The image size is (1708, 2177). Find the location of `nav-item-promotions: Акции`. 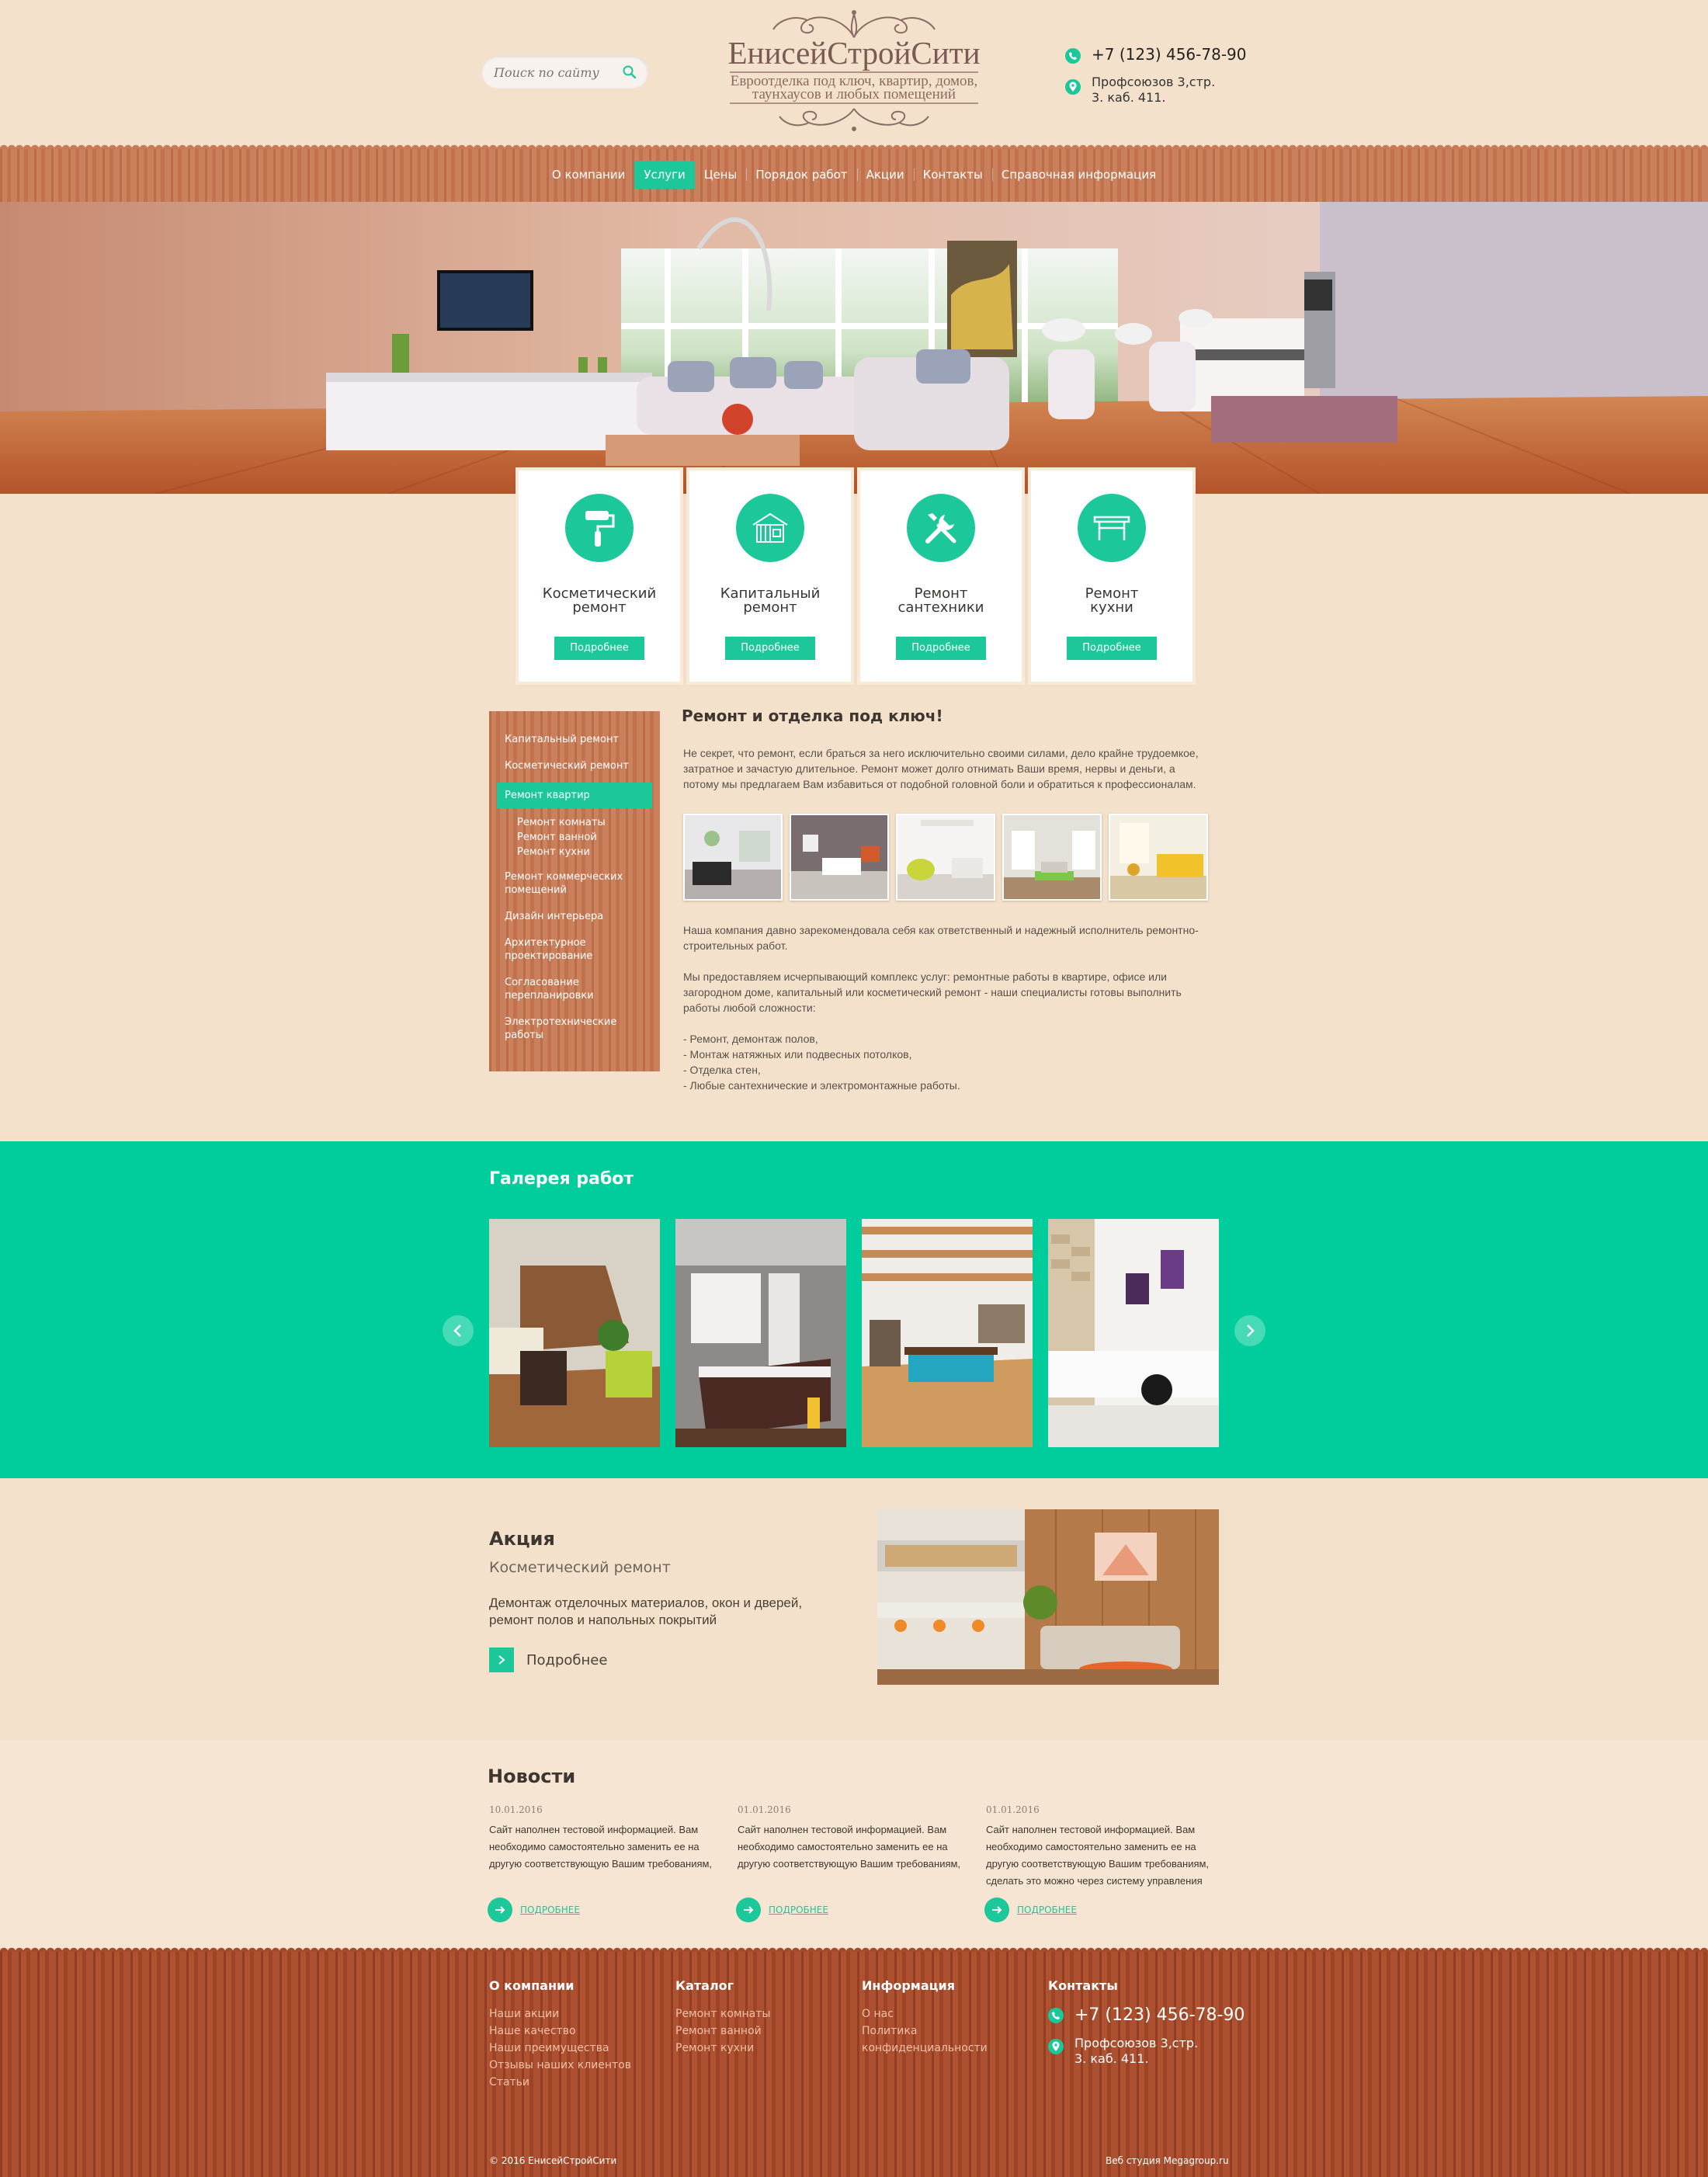

nav-item-promotions: Акции is located at coordinates (885, 175).